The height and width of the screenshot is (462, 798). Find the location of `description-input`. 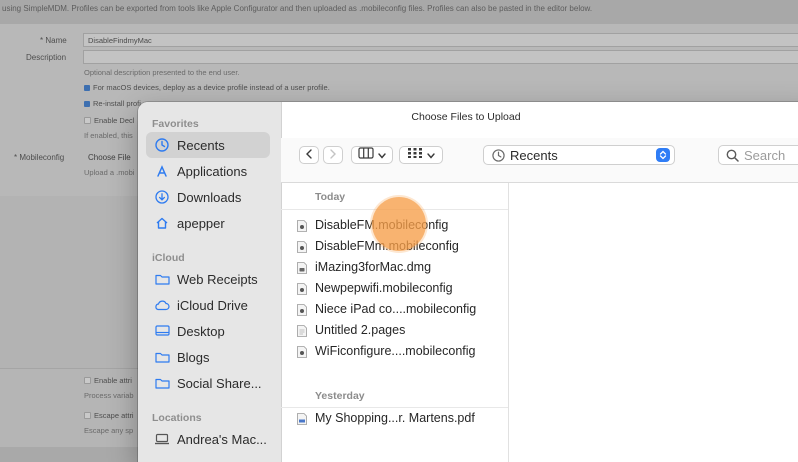

description-input is located at coordinates (440, 57).